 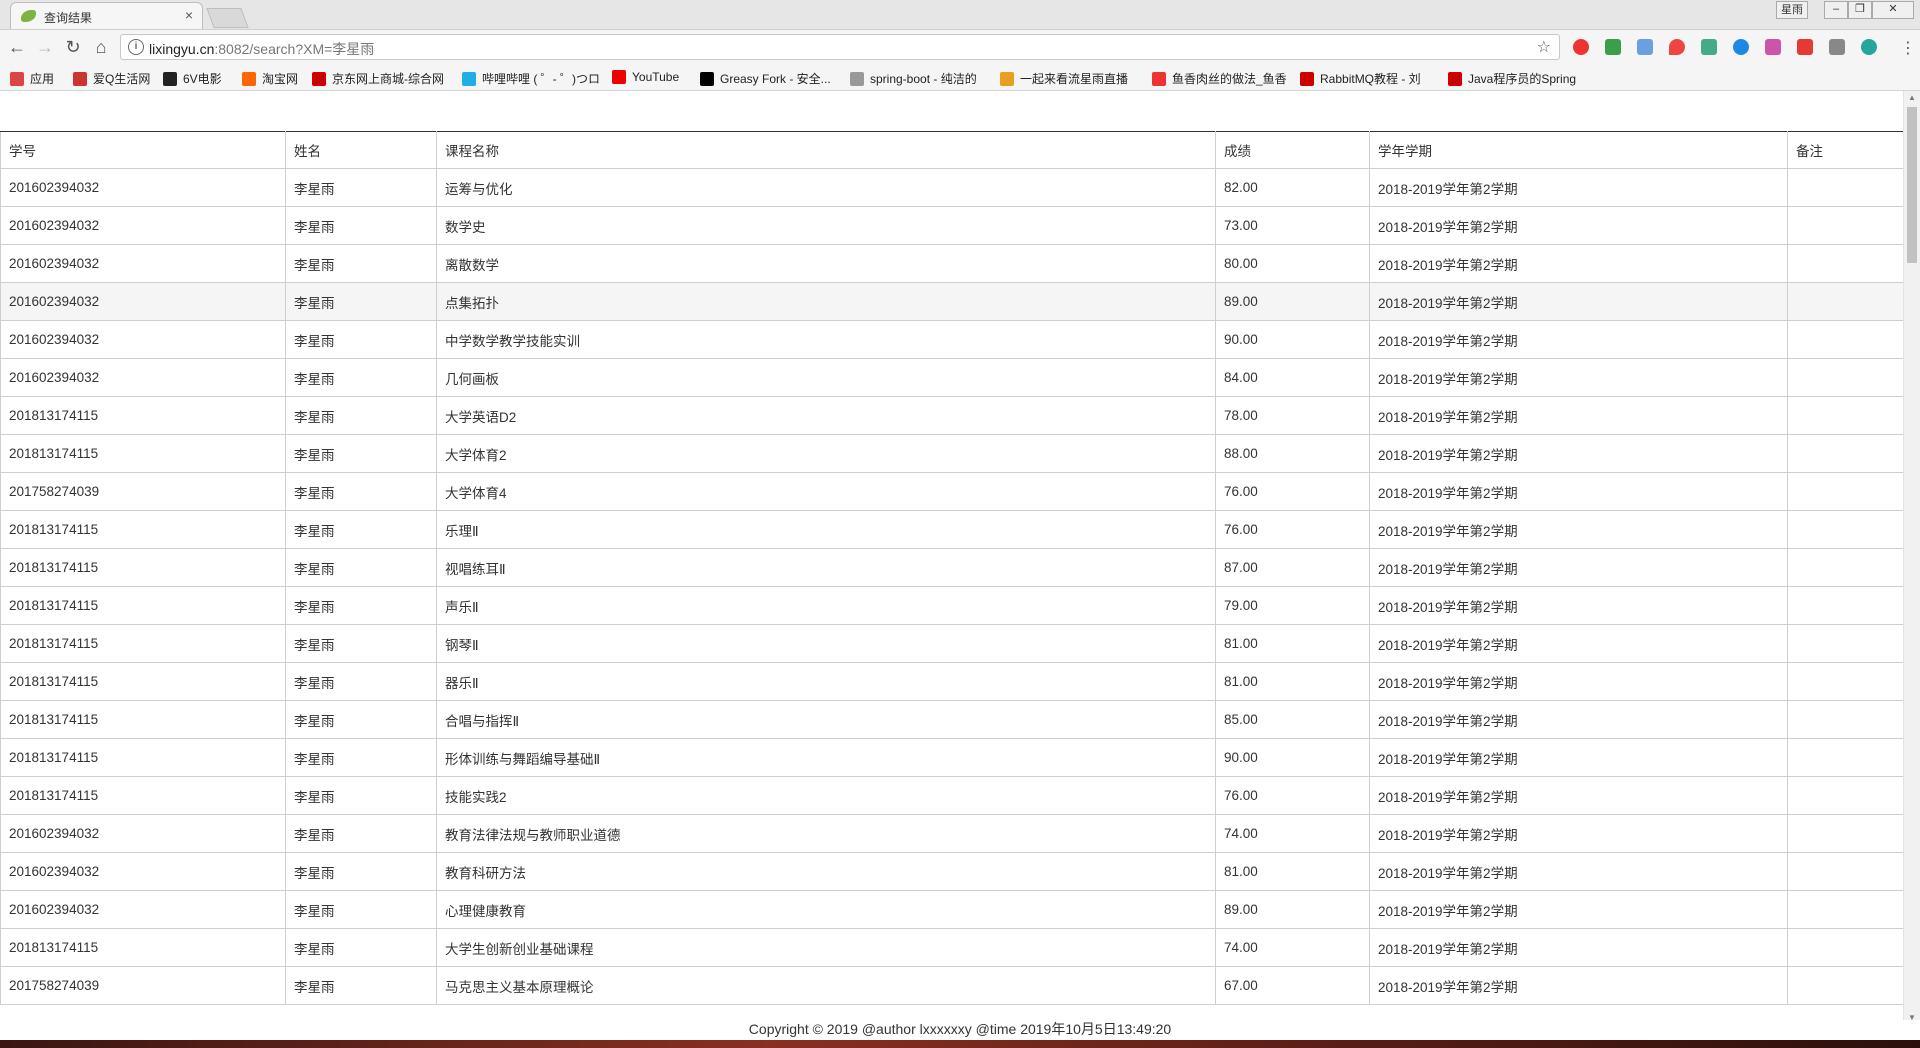 What do you see at coordinates (1837, 47) in the screenshot?
I see `s-extension-icon` at bounding box center [1837, 47].